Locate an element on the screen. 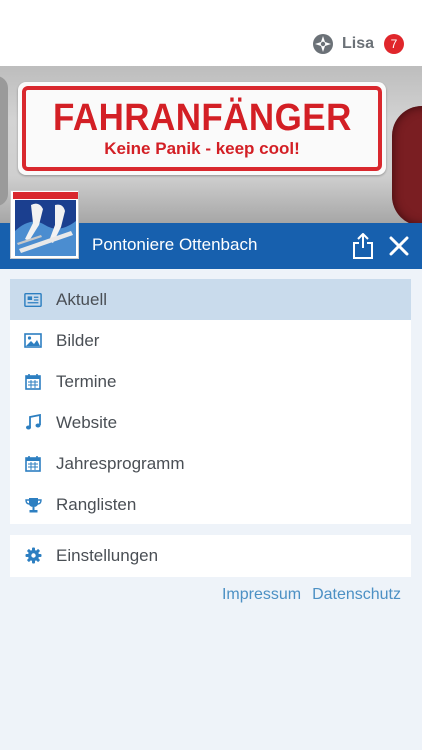  user-menu: Lisa 7 is located at coordinates (358, 44).